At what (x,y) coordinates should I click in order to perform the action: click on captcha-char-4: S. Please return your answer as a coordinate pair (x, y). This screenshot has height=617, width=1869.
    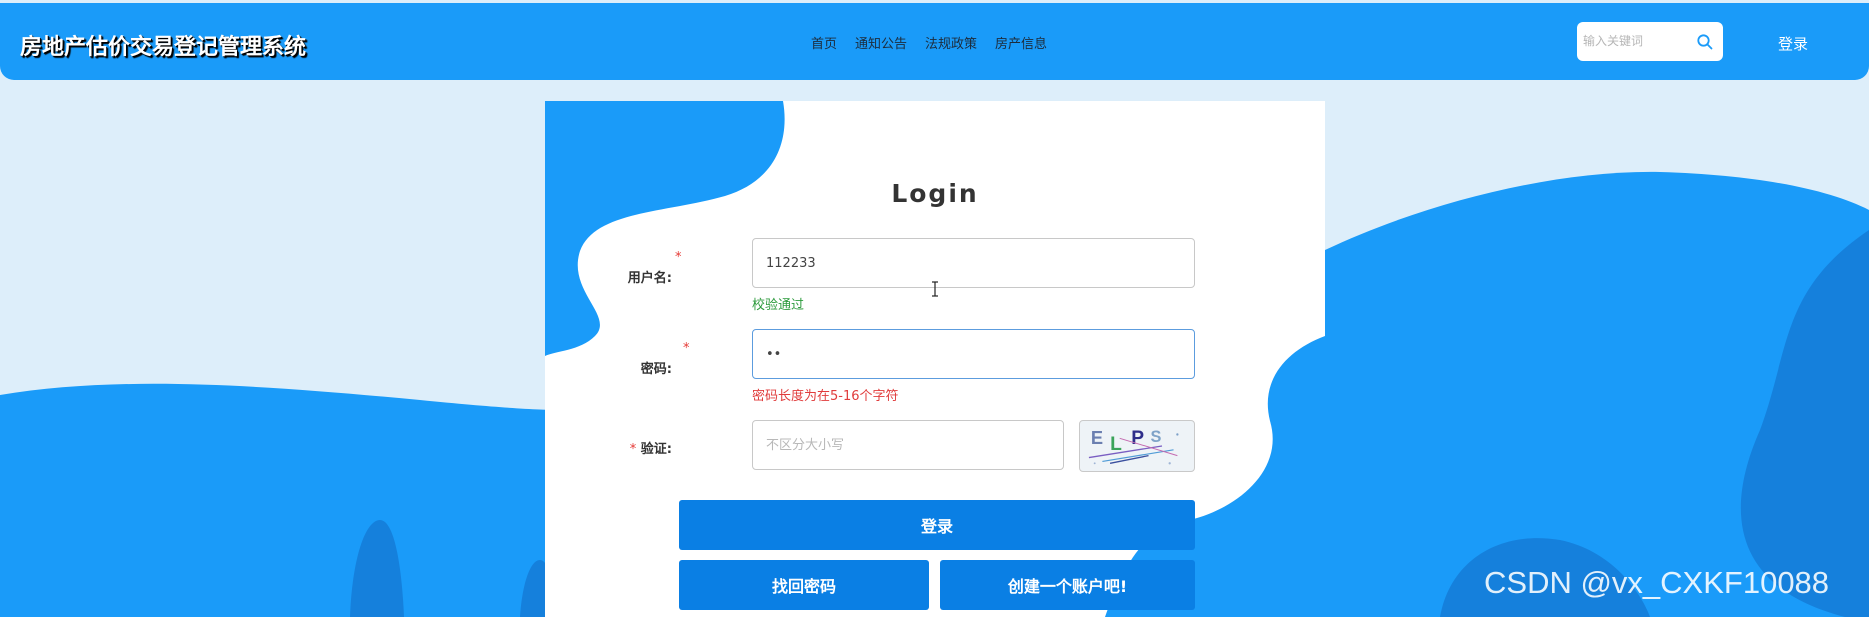
    Looking at the image, I should click on (1155, 437).